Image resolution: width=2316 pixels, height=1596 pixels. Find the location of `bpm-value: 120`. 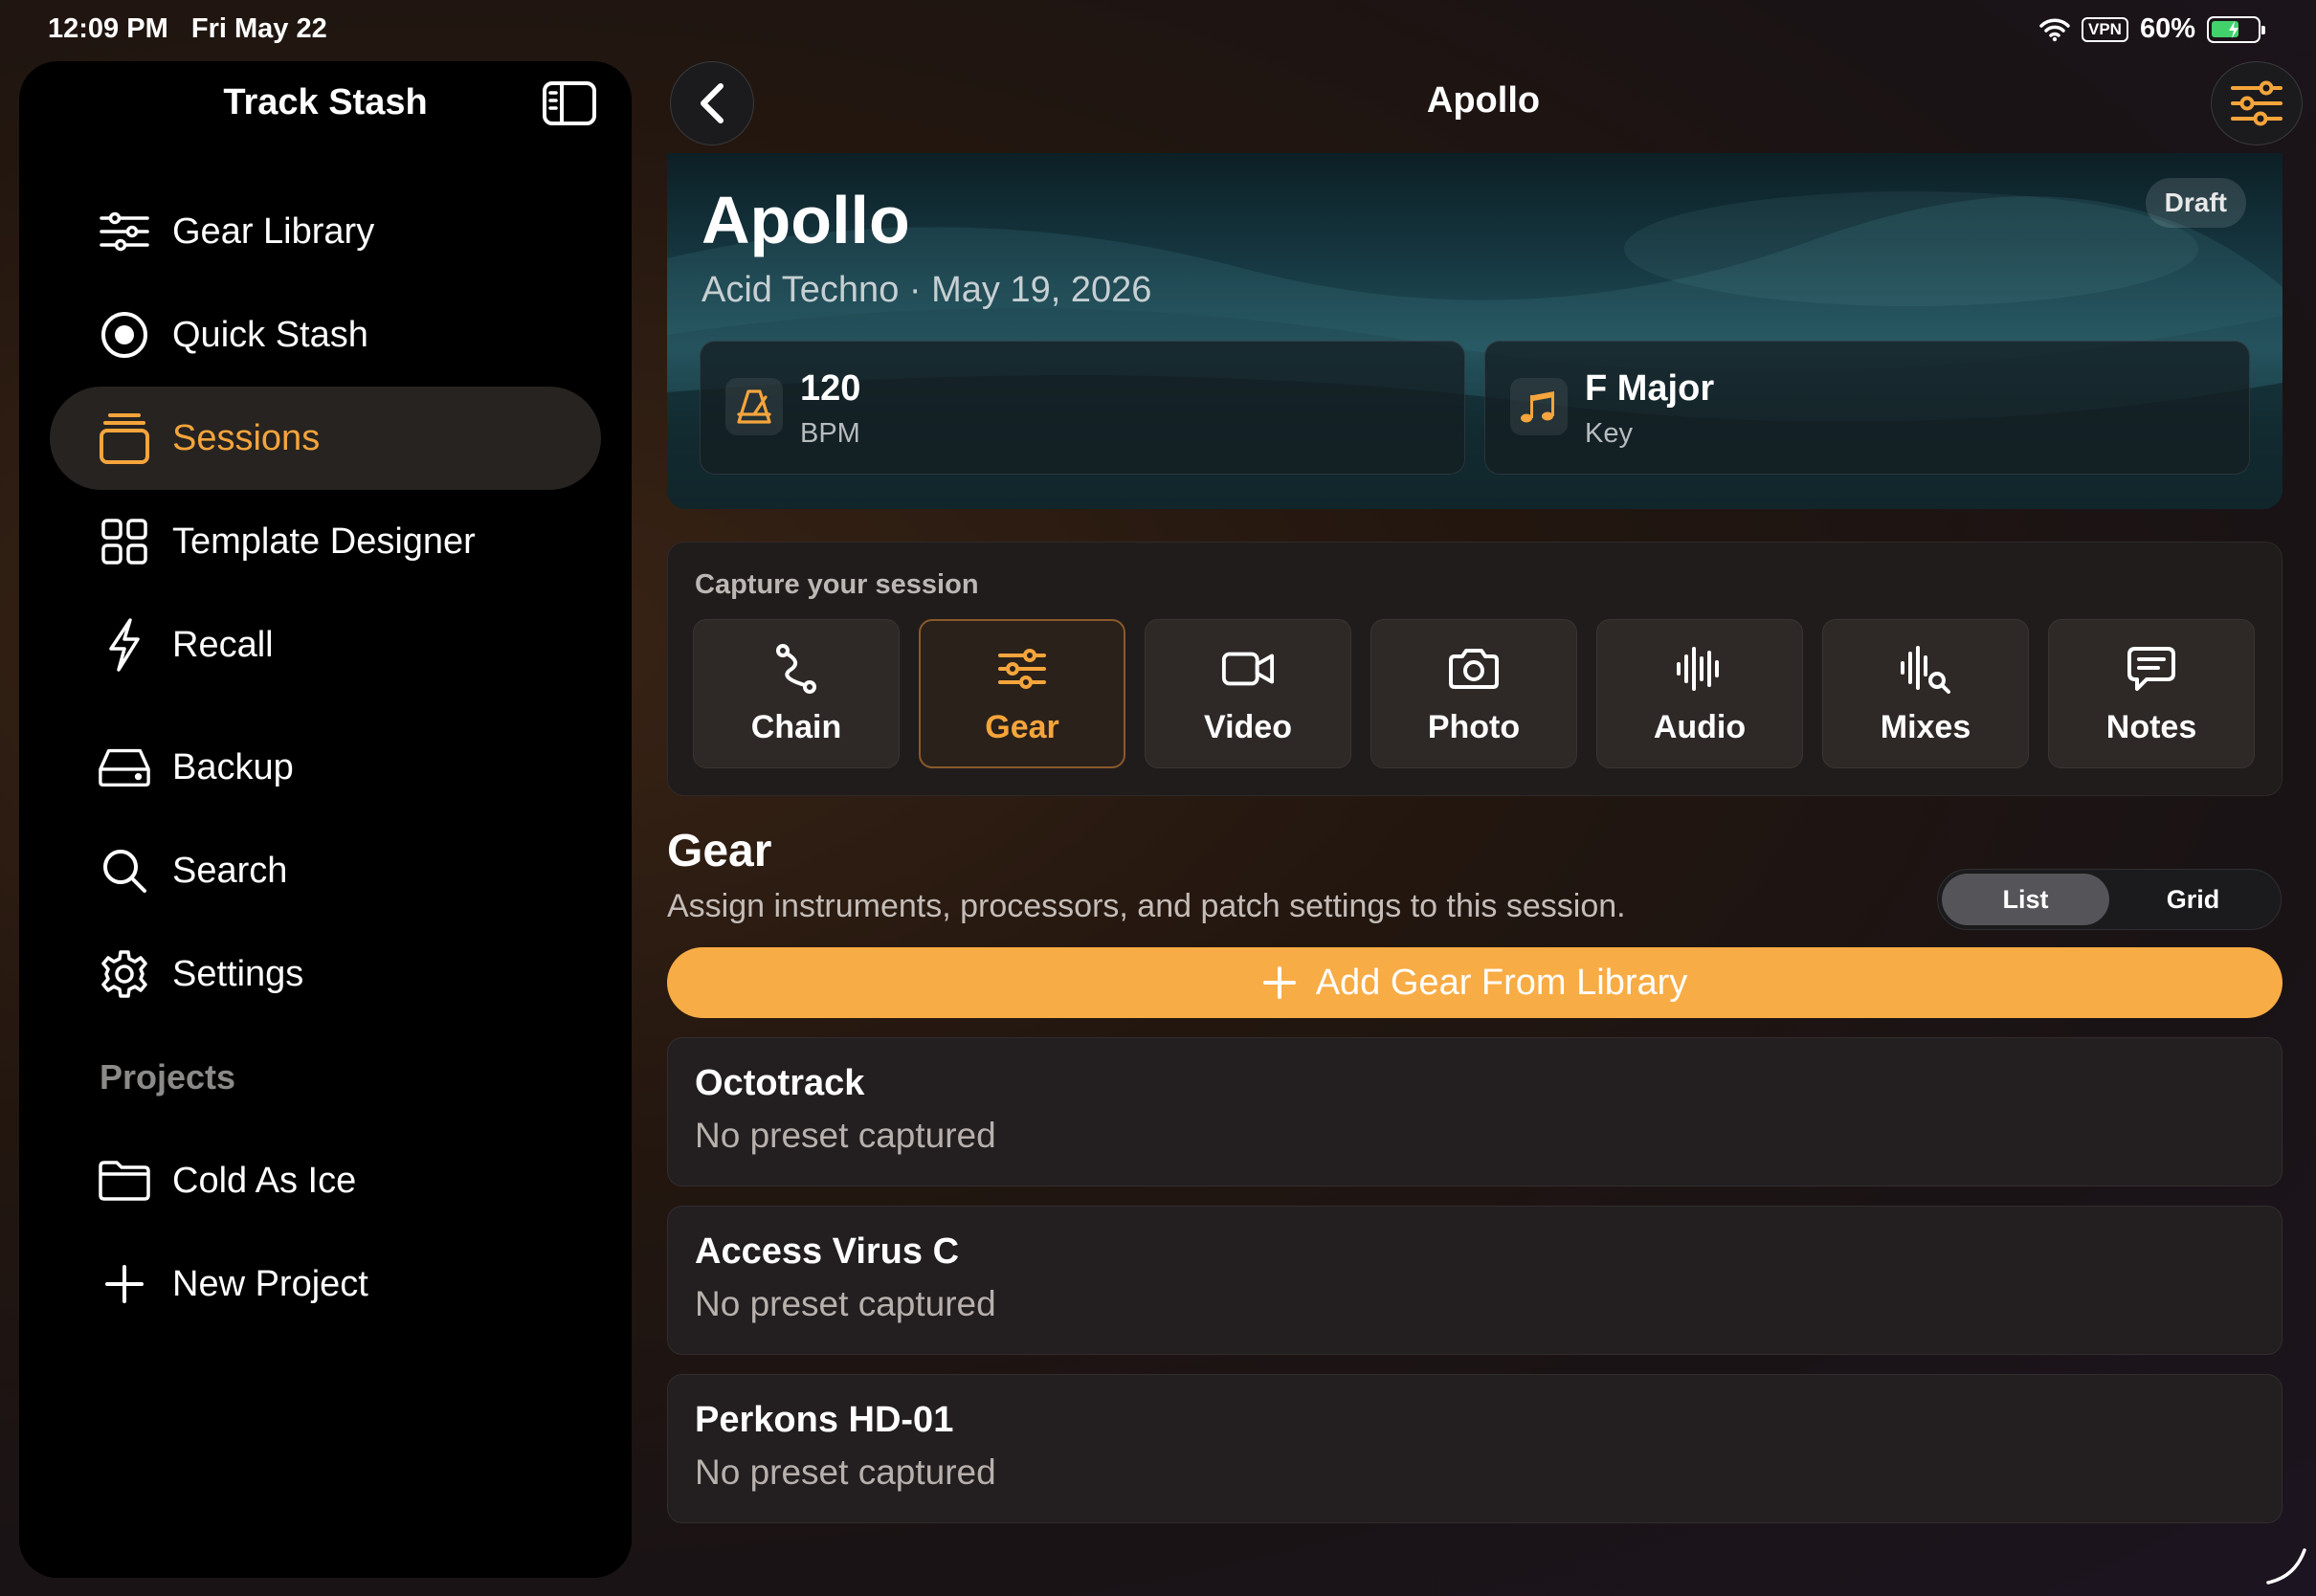

bpm-value: 120 is located at coordinates (831, 389).